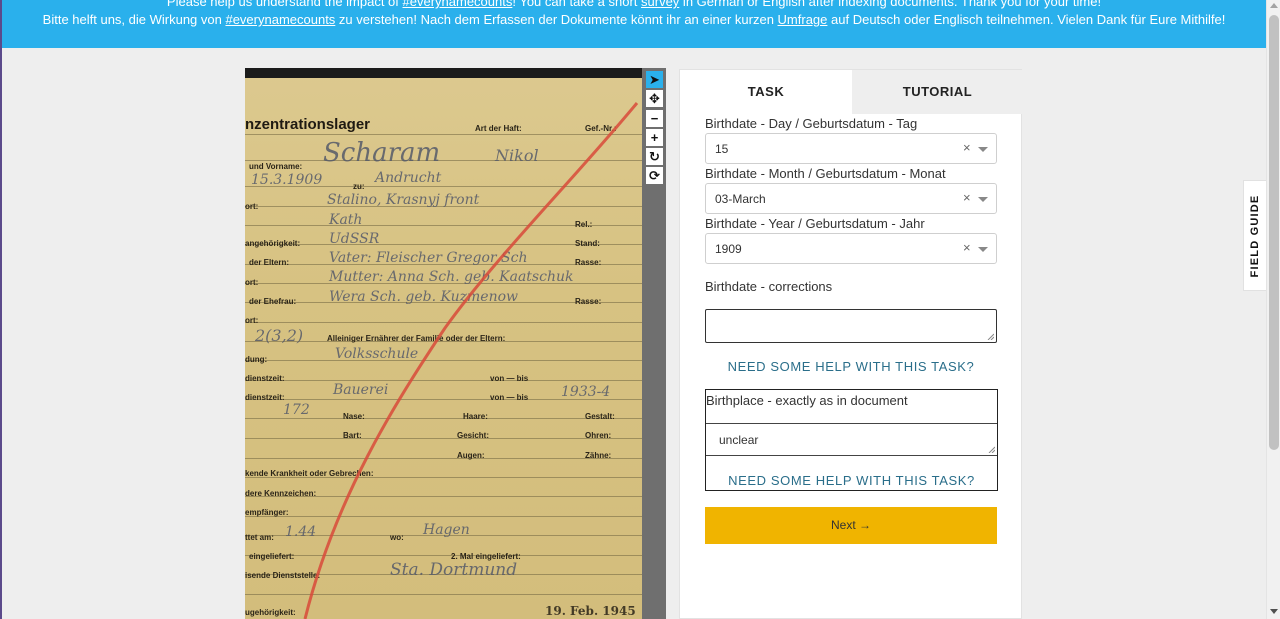 Image resolution: width=1280 pixels, height=619 pixels. What do you see at coordinates (739, 440) in the screenshot?
I see `birthplace-value: unclear` at bounding box center [739, 440].